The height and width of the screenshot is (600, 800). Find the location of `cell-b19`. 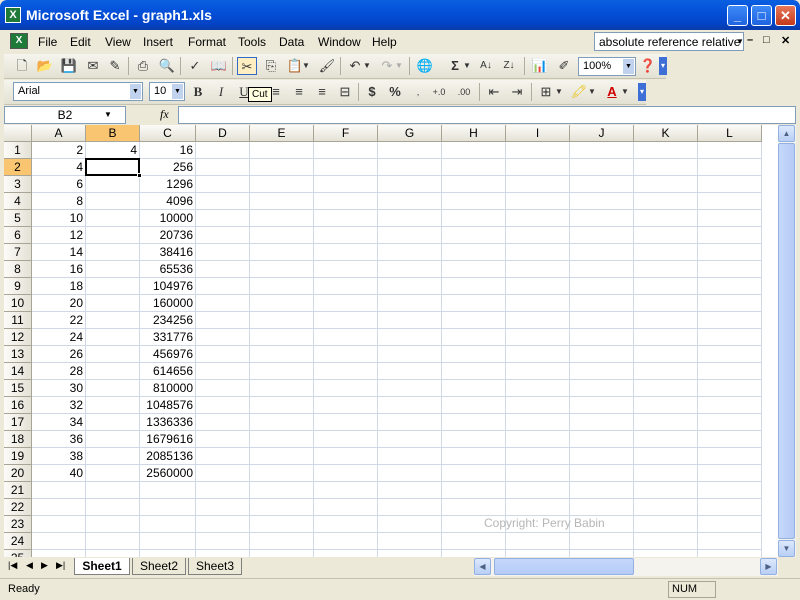

cell-b19 is located at coordinates (113, 456).